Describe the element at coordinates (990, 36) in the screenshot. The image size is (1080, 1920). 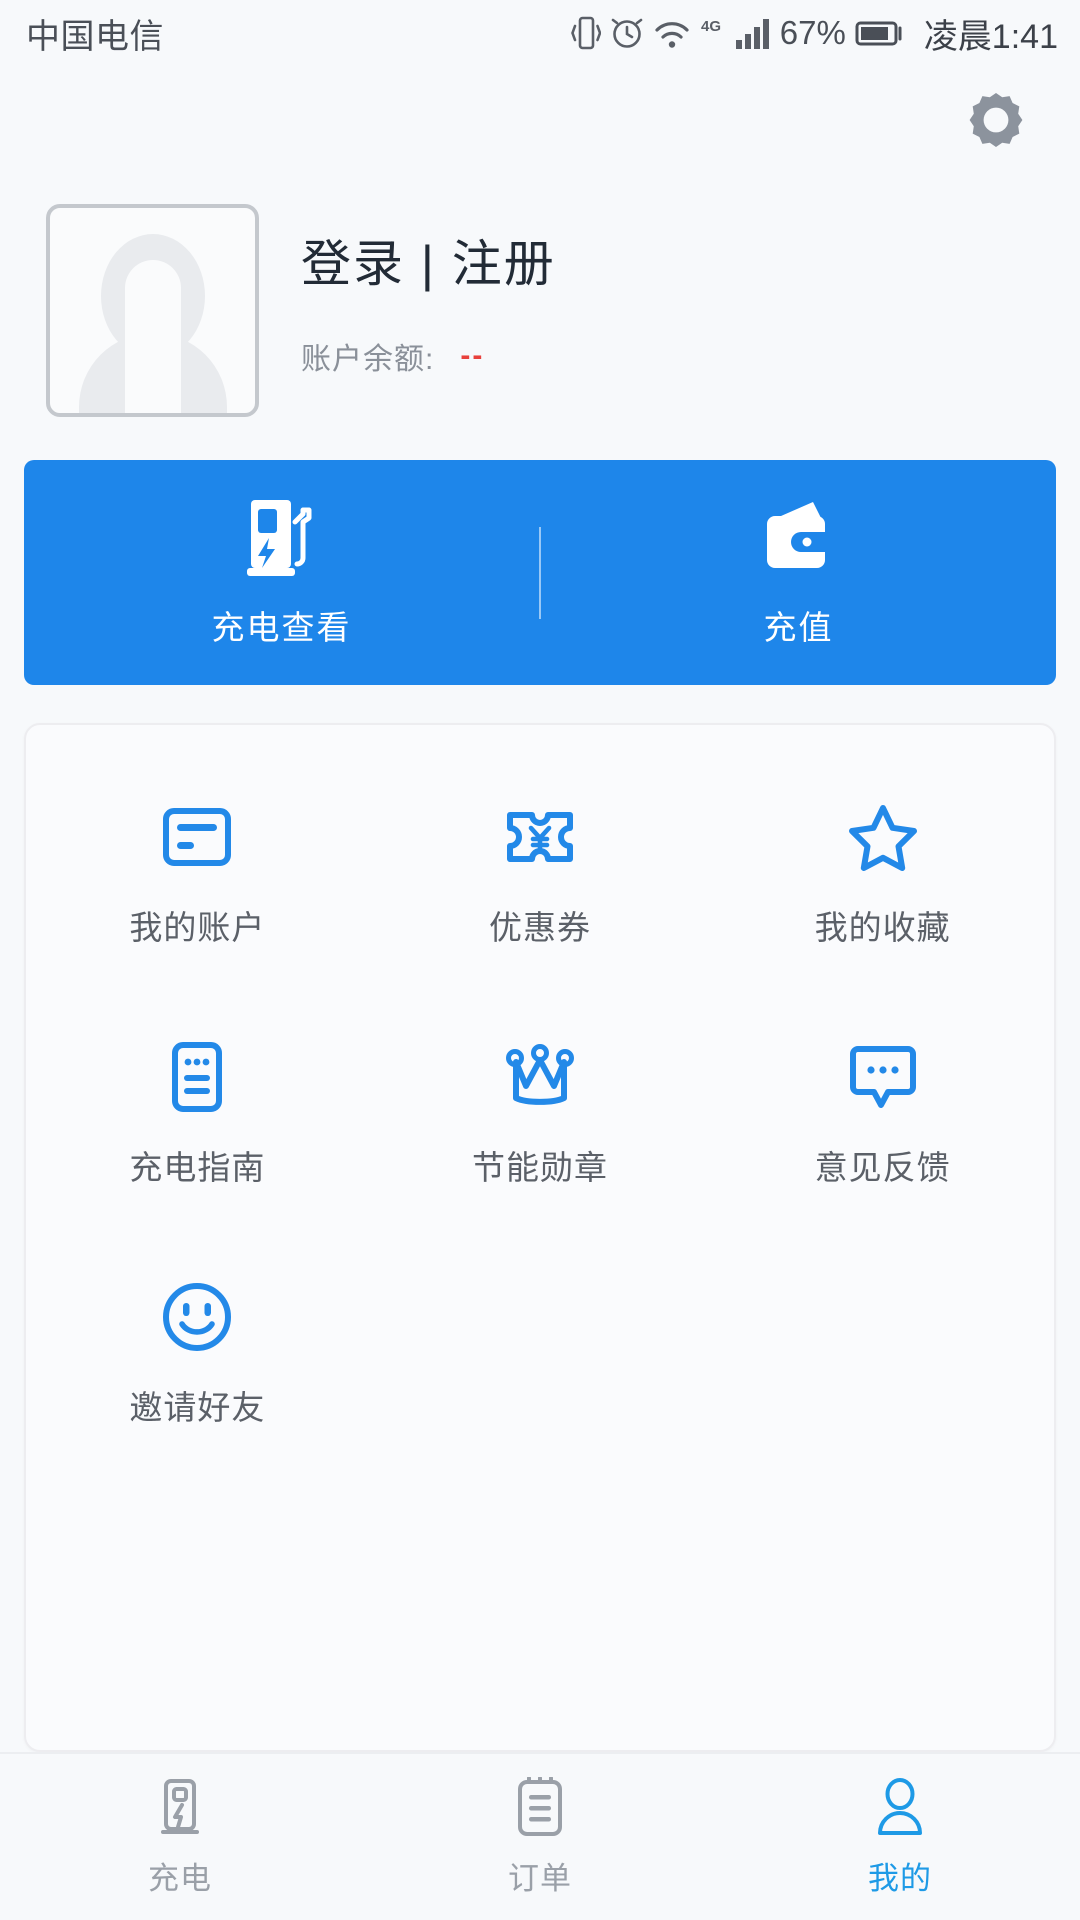
I see `status-time-label: 凌晨1:41` at that location.